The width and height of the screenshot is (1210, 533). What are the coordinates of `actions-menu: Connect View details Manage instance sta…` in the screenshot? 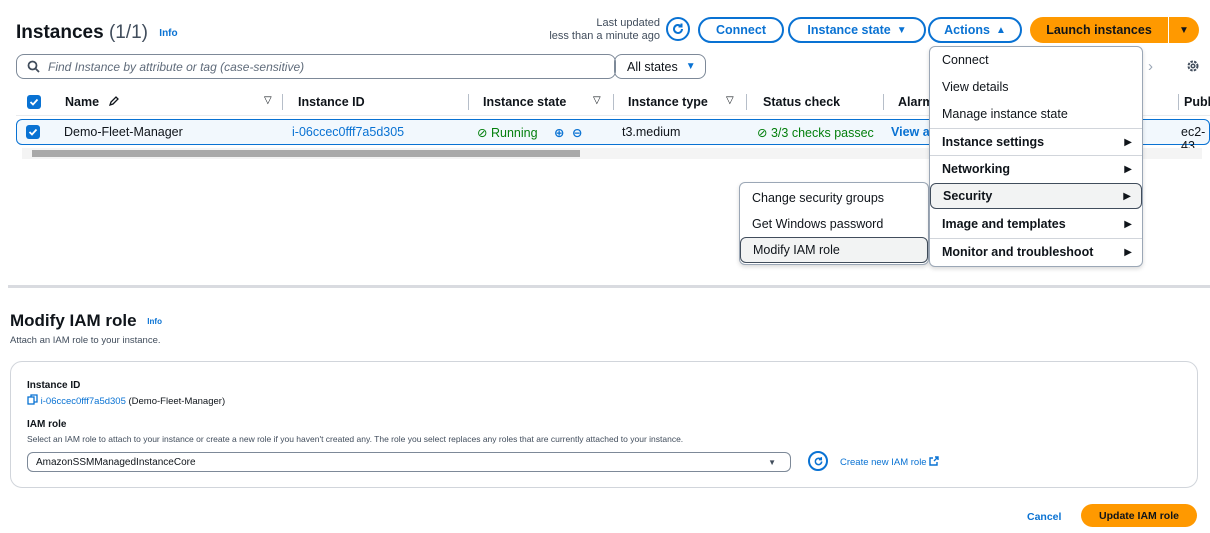 It's located at (1036, 156).